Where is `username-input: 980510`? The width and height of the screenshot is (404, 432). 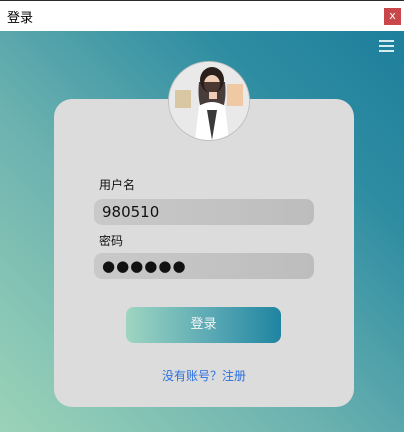 username-input: 980510 is located at coordinates (204, 212).